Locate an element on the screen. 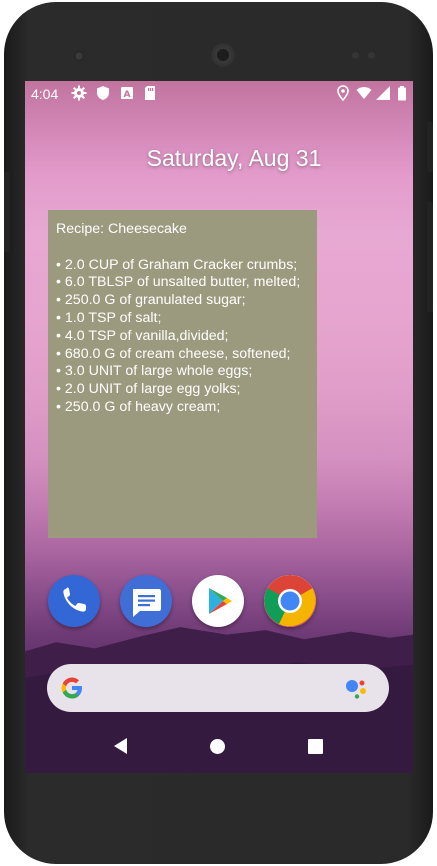  phone-app-button is located at coordinates (74, 601).